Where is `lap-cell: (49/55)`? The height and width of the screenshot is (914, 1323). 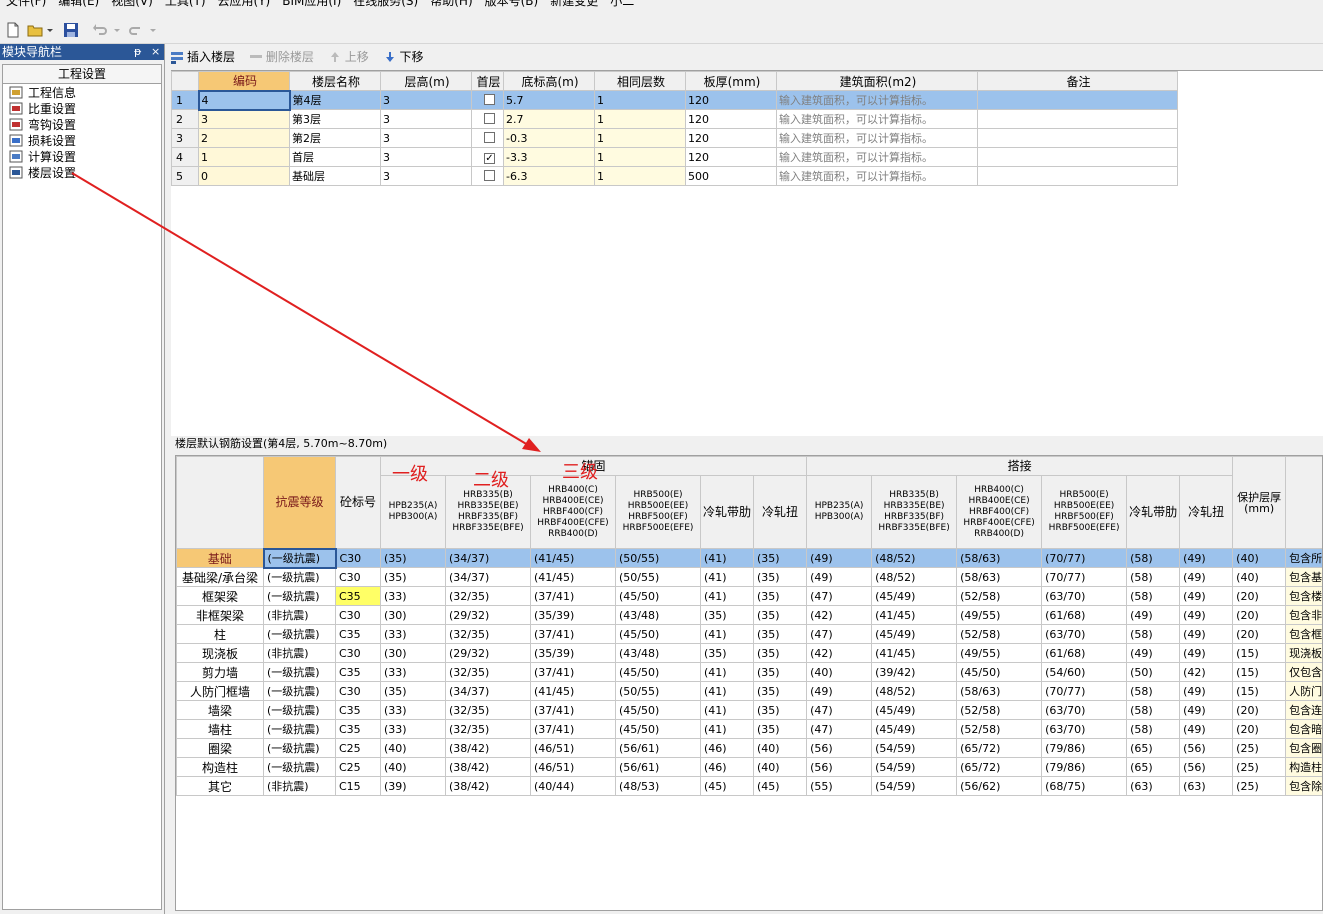
lap-cell: (49/55) is located at coordinates (999, 653).